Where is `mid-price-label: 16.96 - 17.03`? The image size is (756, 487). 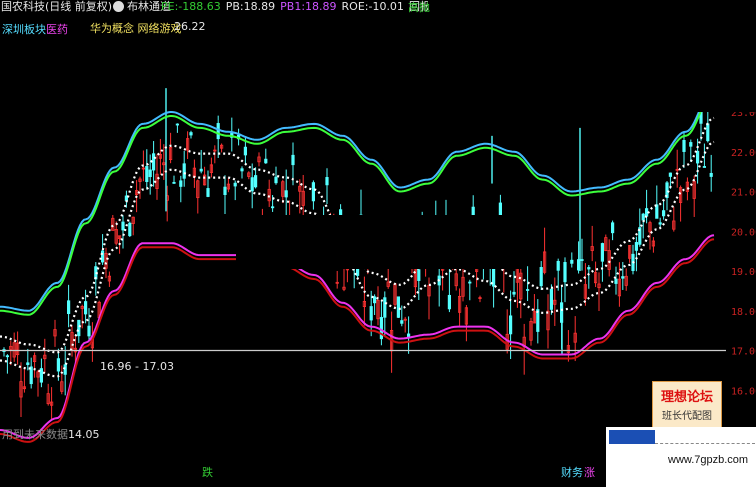 mid-price-label: 16.96 - 17.03 is located at coordinates (137, 366).